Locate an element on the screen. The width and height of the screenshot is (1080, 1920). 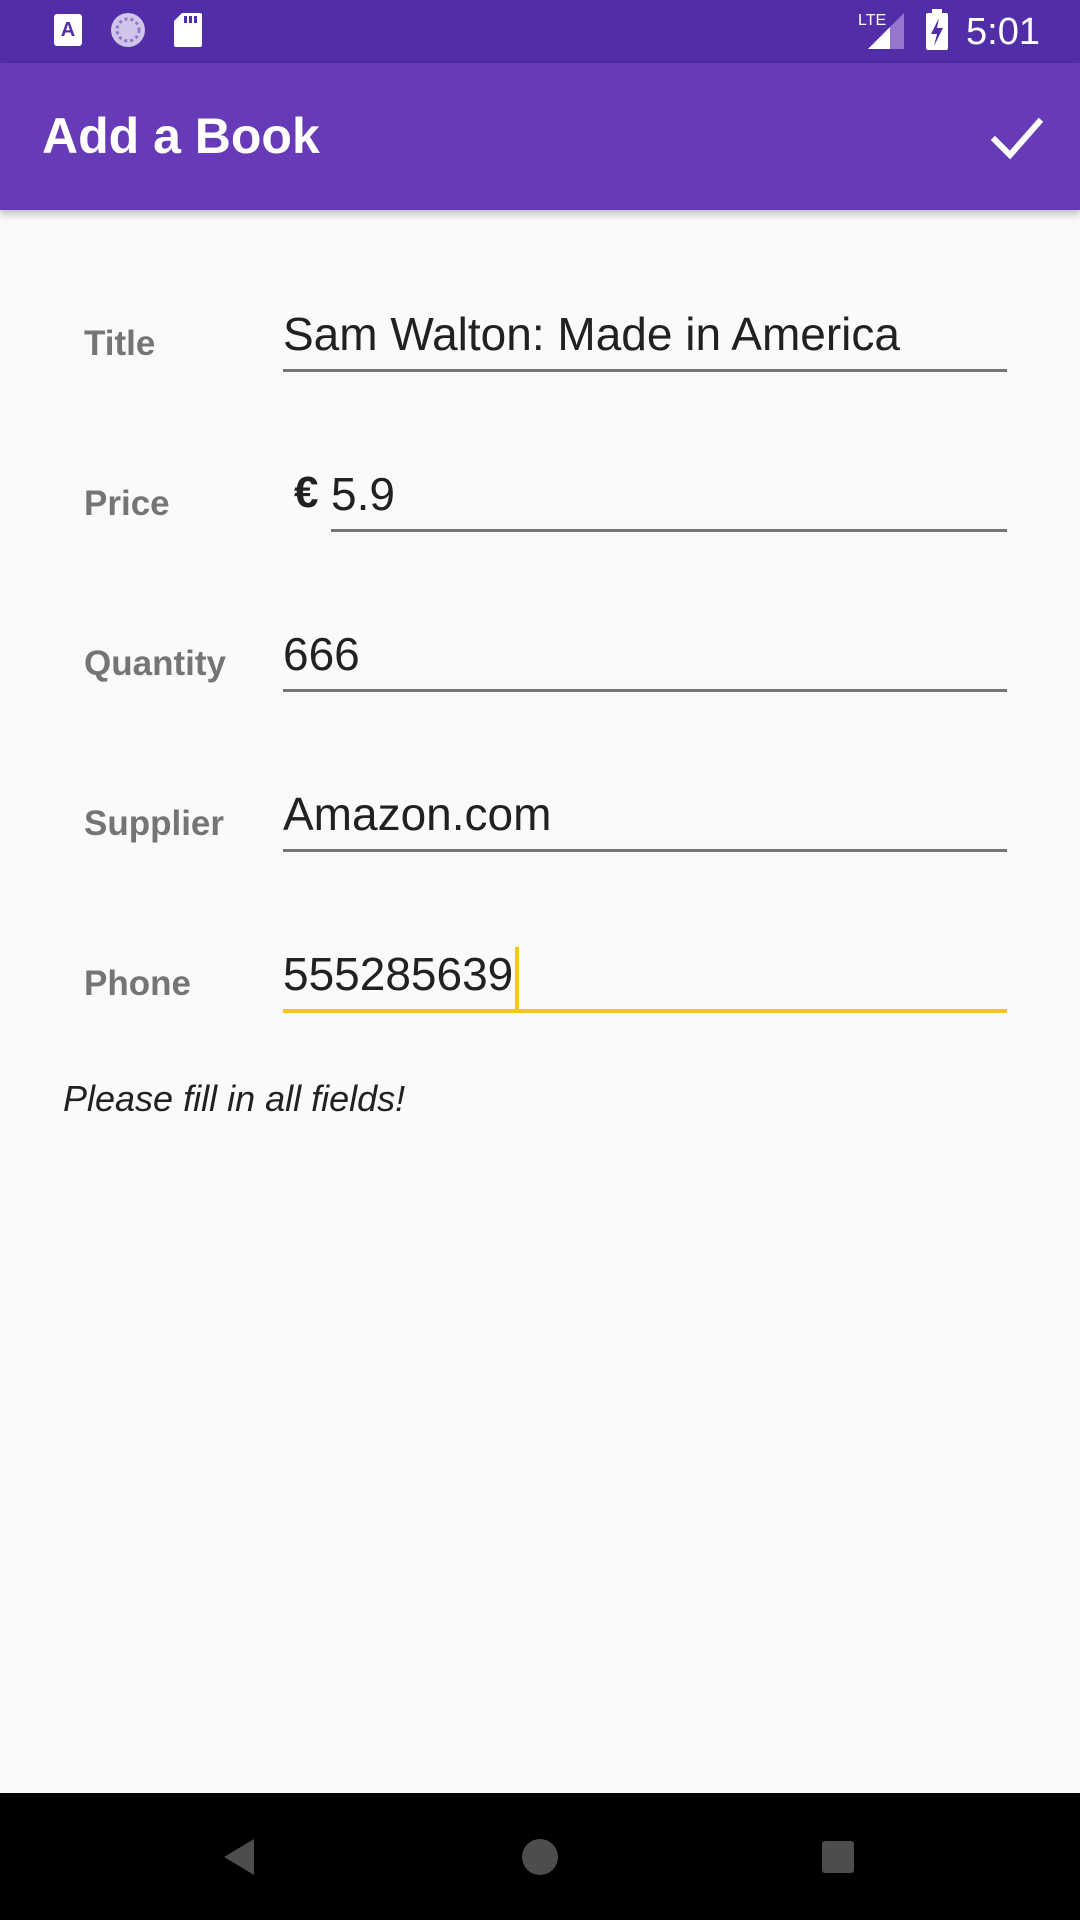
text-cursor is located at coordinates (517, 977).